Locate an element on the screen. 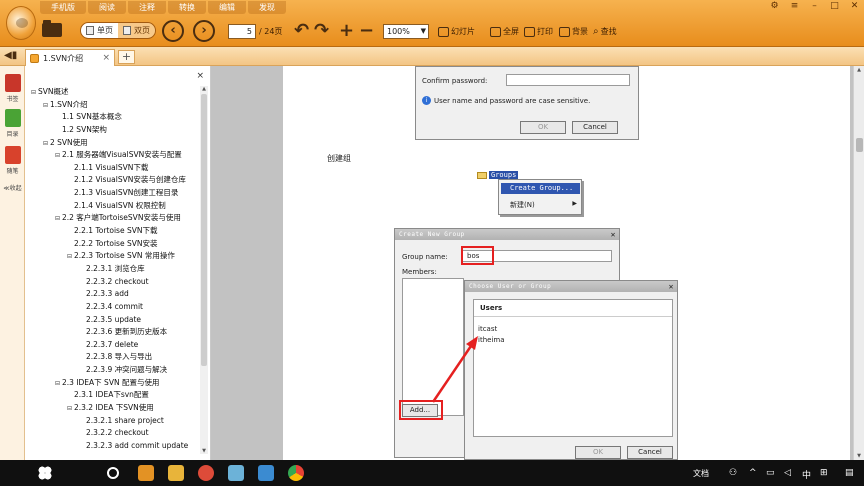 This screenshot has height=486, width=864. toc-item: ⊟ 2 SVN使用 is located at coordinates (113, 143).